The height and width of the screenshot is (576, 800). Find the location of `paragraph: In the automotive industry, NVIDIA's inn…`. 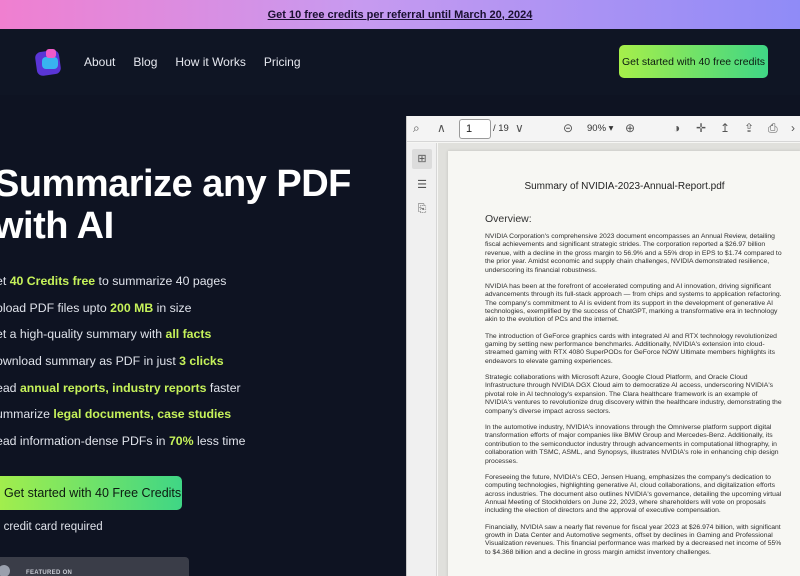

paragraph: In the automotive industry, NVIDIA's inn… is located at coordinates (632, 444).